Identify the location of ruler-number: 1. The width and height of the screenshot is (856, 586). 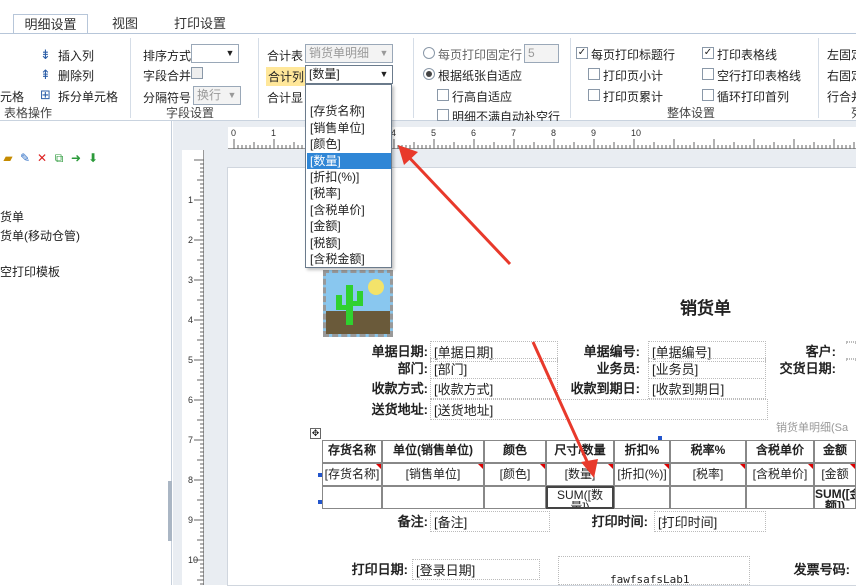
(191, 200).